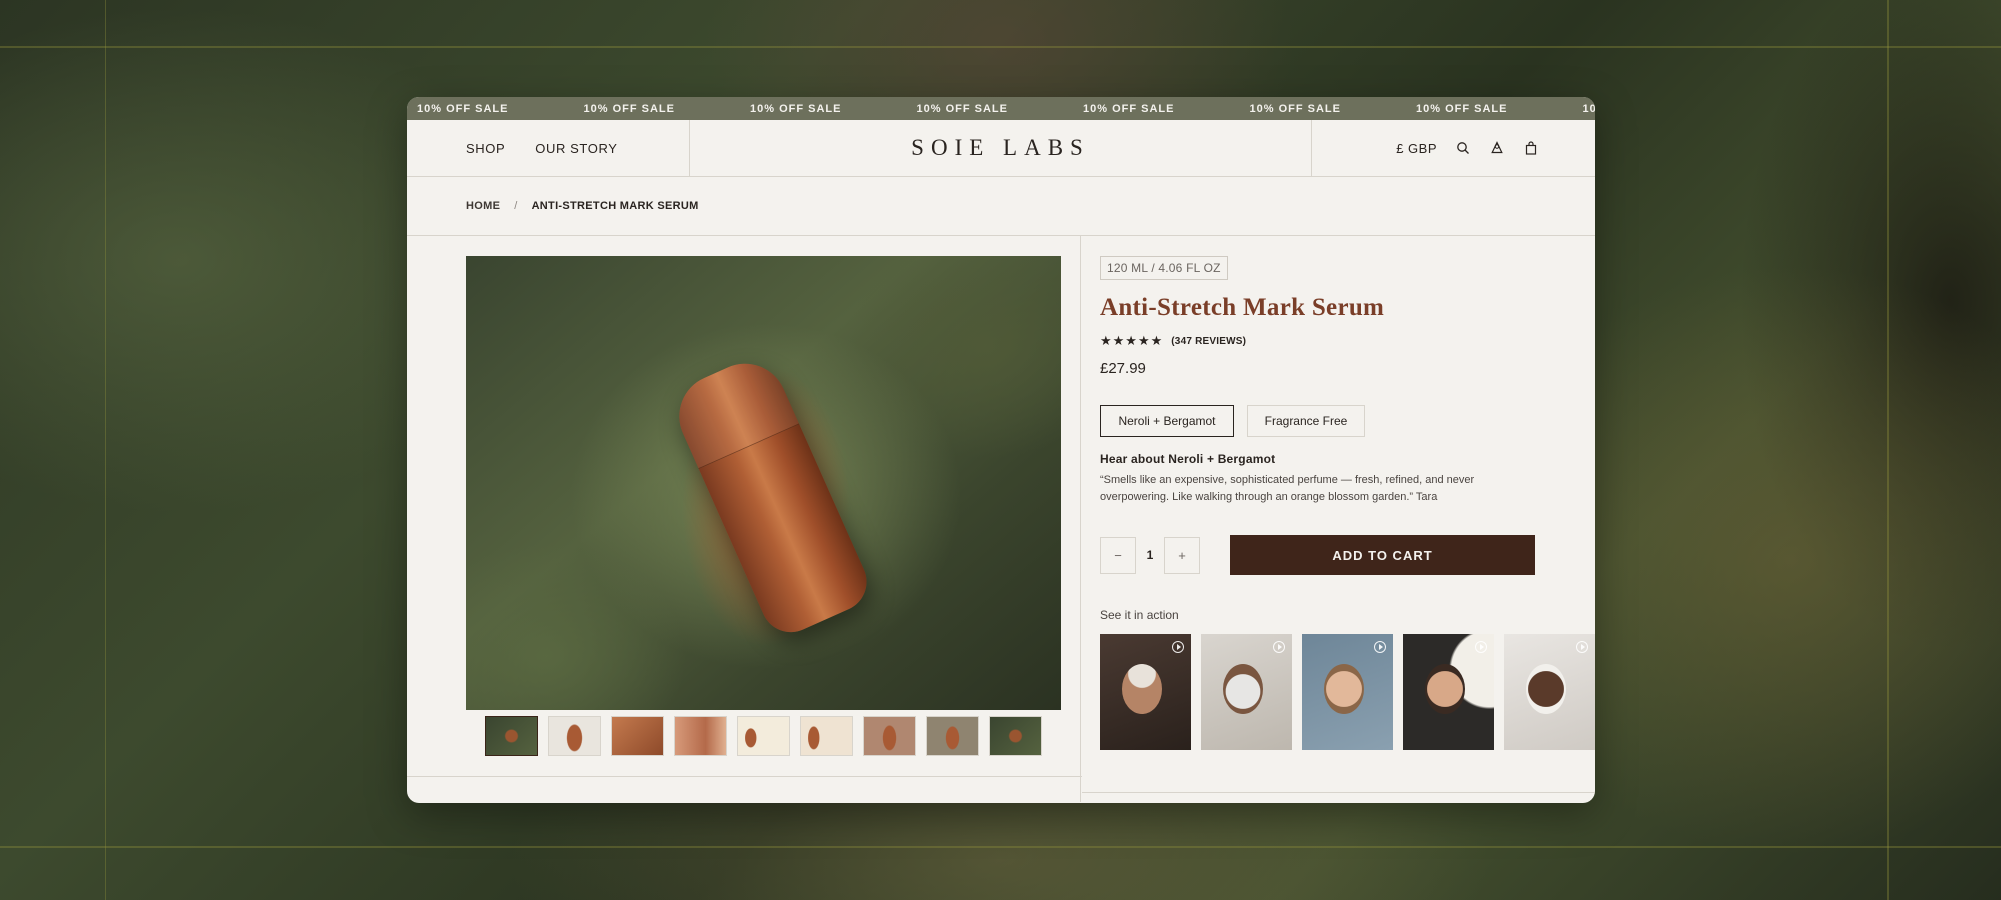  I want to click on site-header: SHOP OUR STORY SOIE LABS £ GBP, so click(1001, 148).